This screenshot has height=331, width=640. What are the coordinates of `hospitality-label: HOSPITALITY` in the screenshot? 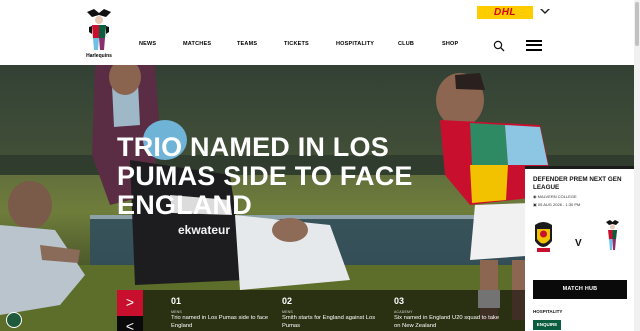 It's located at (548, 311).